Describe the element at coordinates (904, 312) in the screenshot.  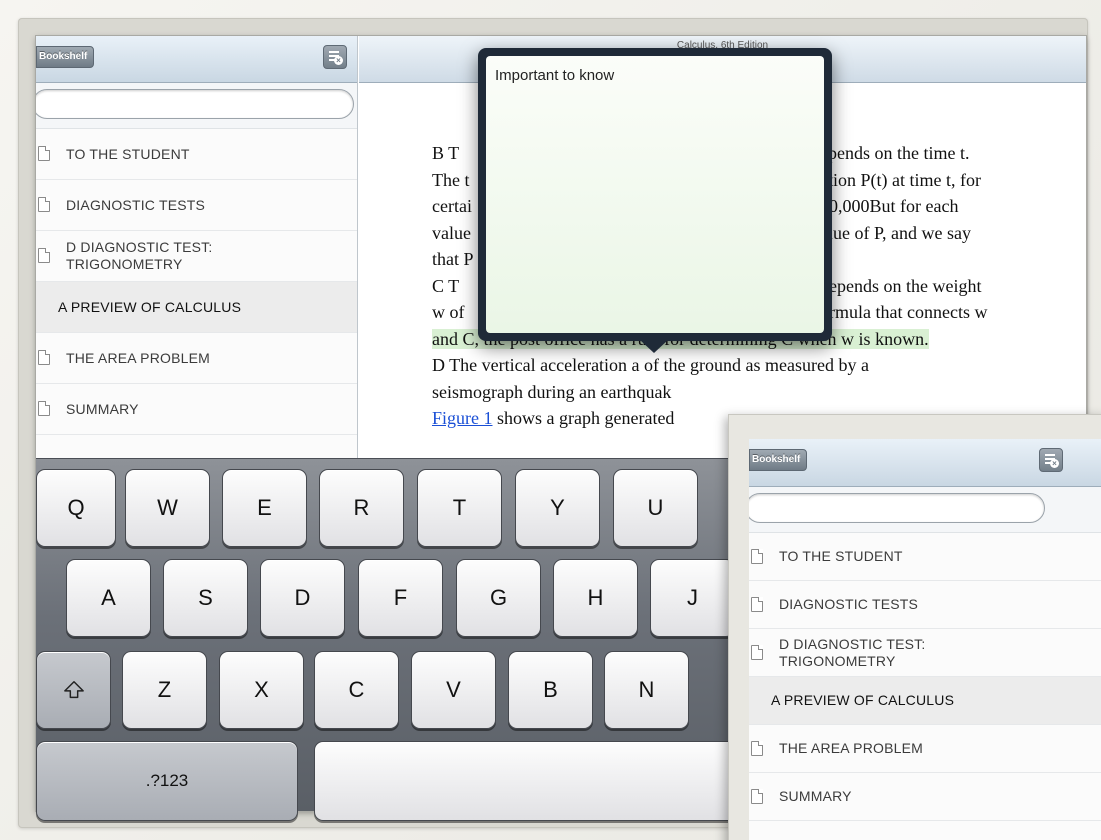
I see `reader-line: ormula that connects w` at that location.